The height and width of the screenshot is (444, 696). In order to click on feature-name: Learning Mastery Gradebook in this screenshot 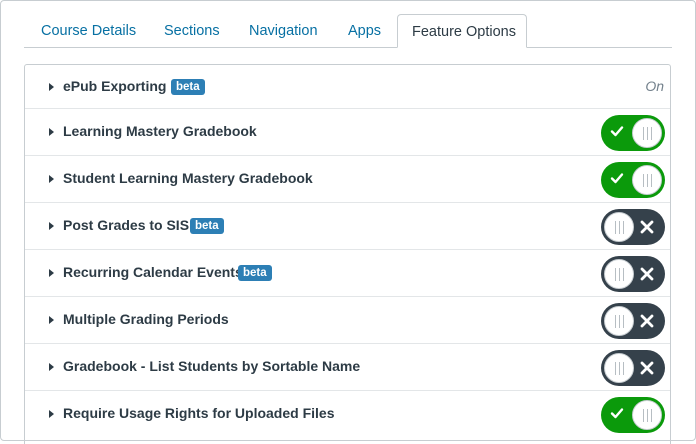, I will do `click(160, 131)`.